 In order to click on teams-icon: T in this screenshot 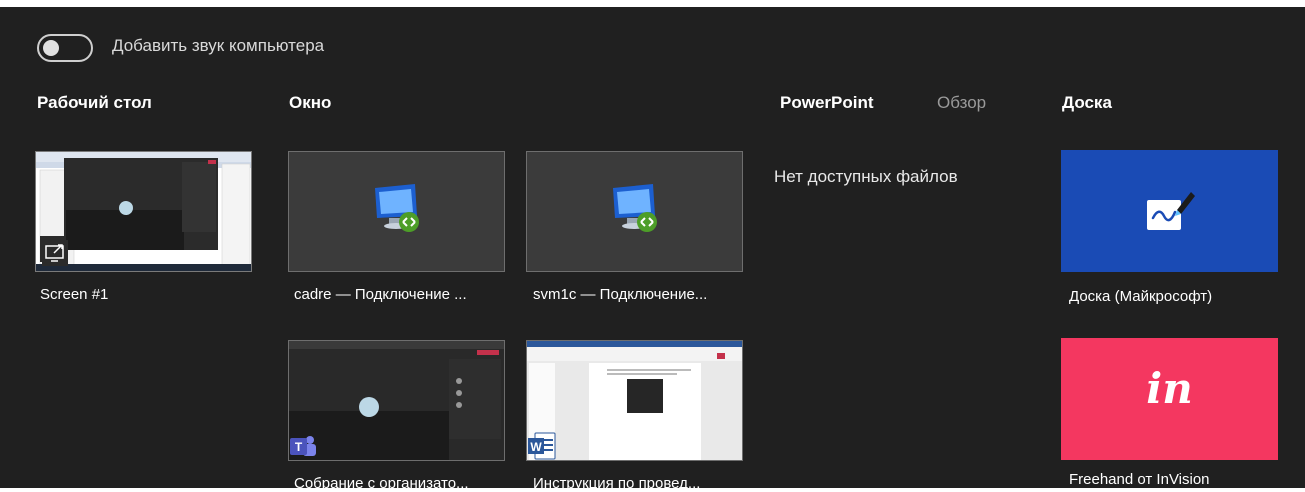, I will do `click(303, 446)`.